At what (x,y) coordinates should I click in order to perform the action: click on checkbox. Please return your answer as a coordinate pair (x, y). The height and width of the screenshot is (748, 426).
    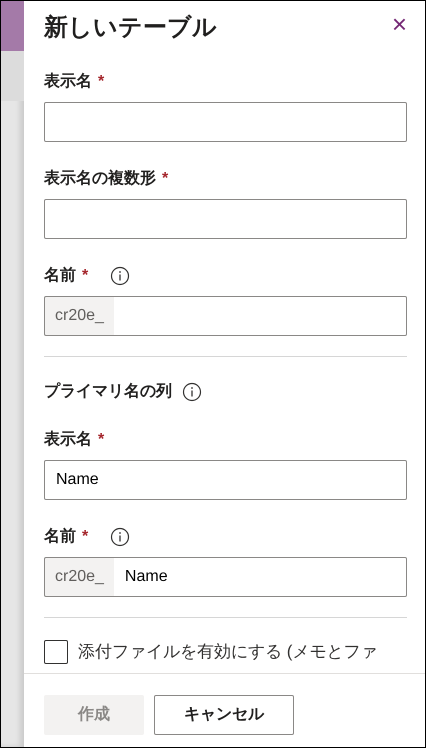
    Looking at the image, I should click on (56, 652).